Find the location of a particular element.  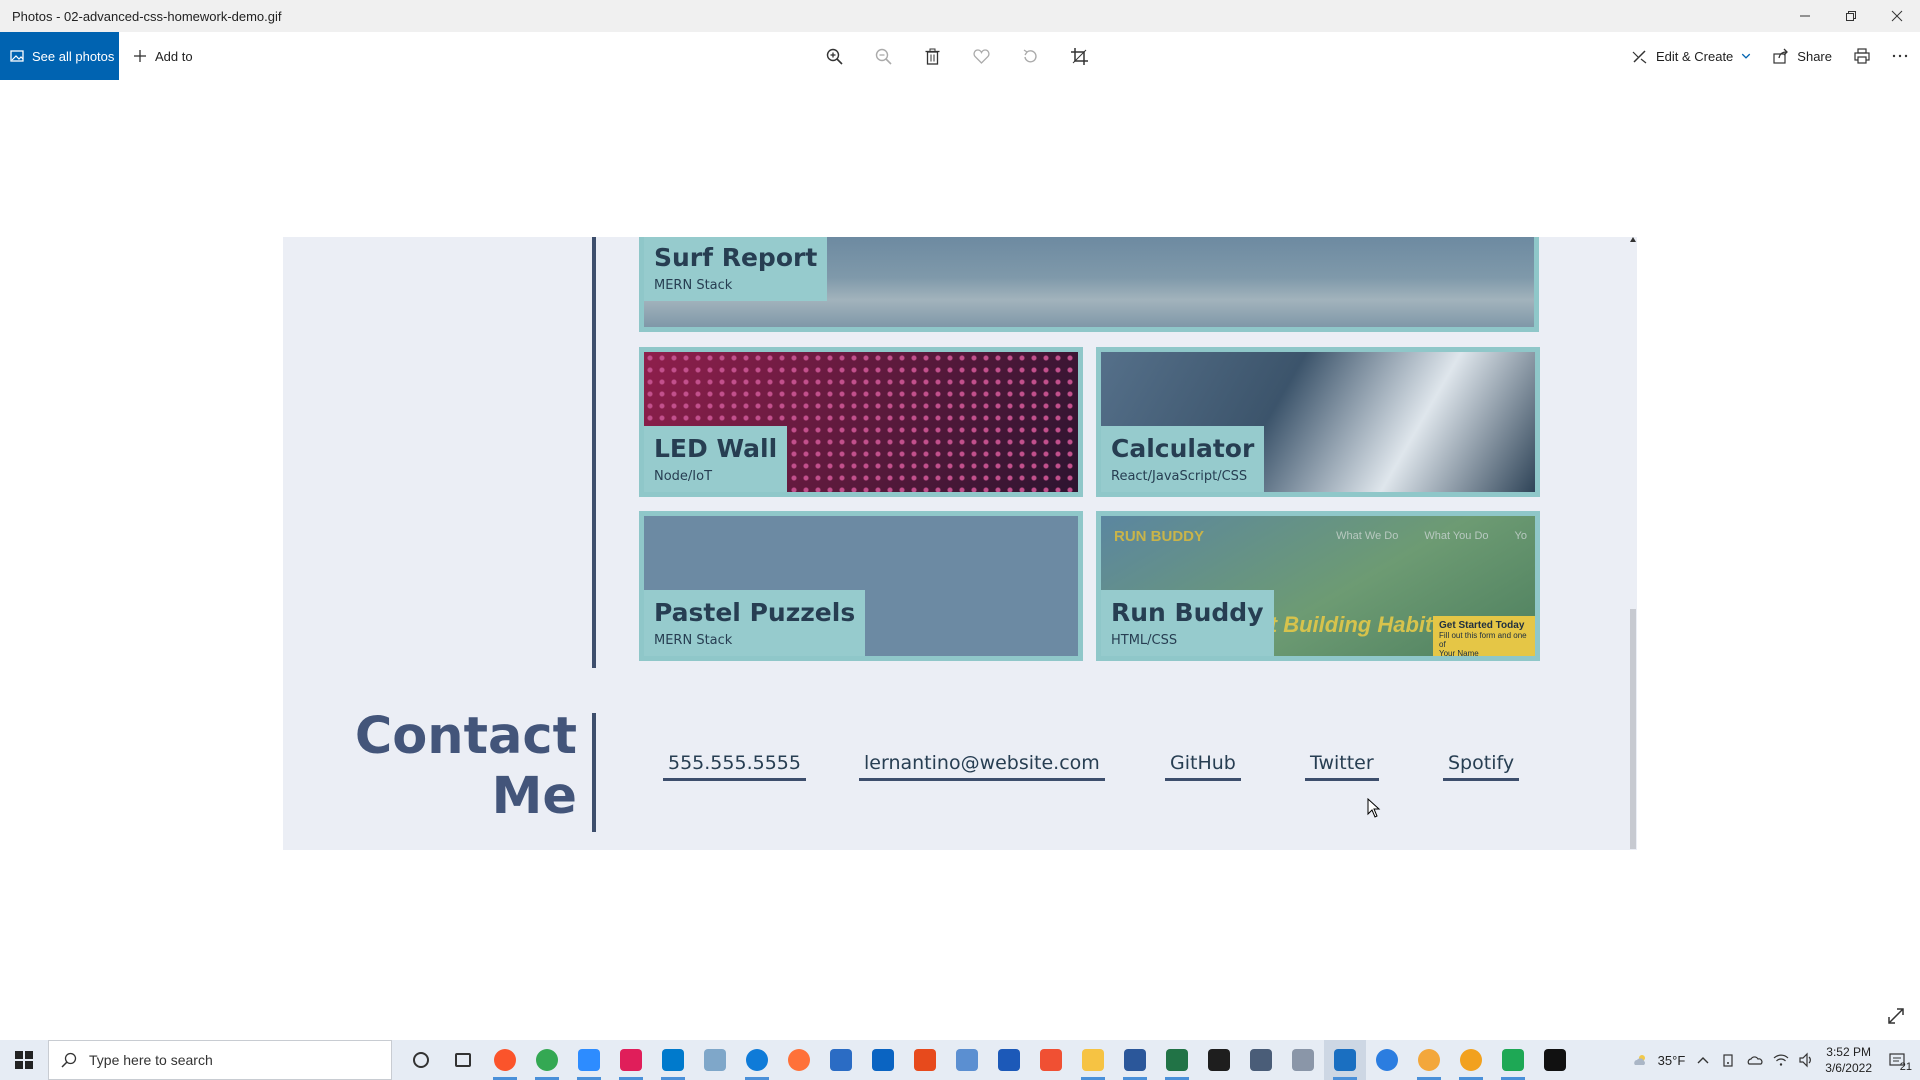

see-all-photos-button: See all photos is located at coordinates (59, 56).